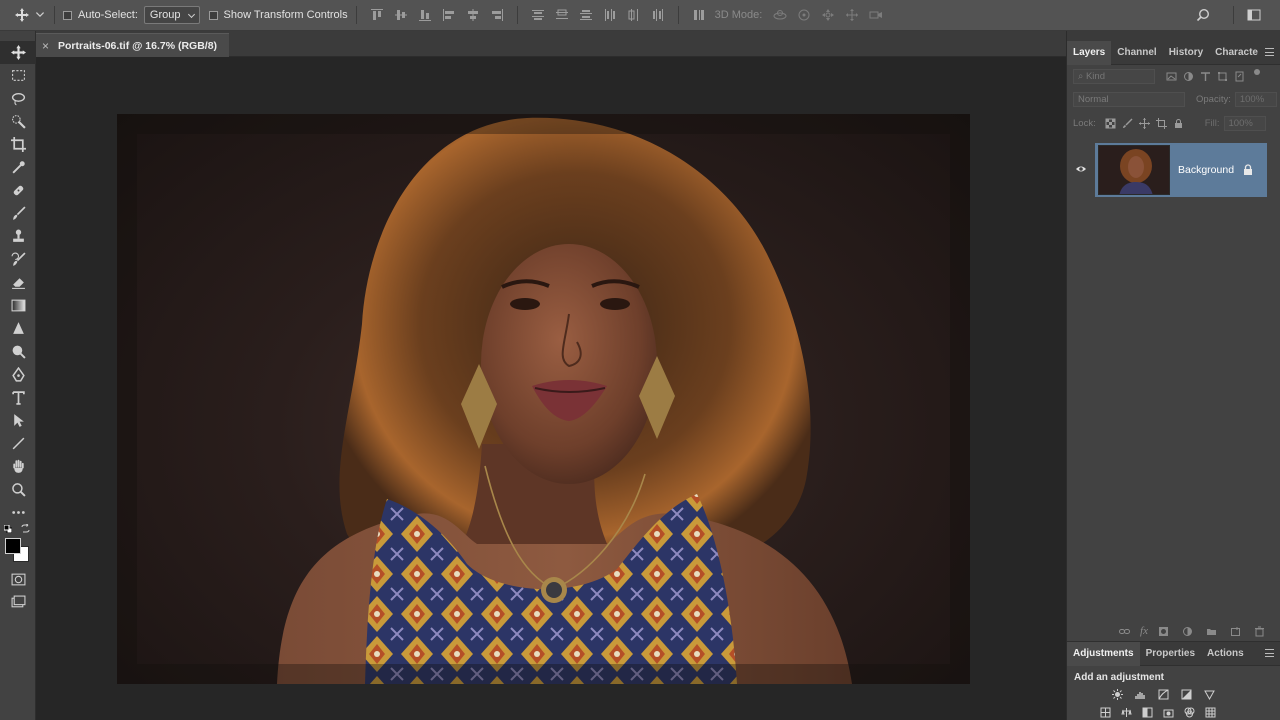  I want to click on move-tool-icon, so click(22, 15).